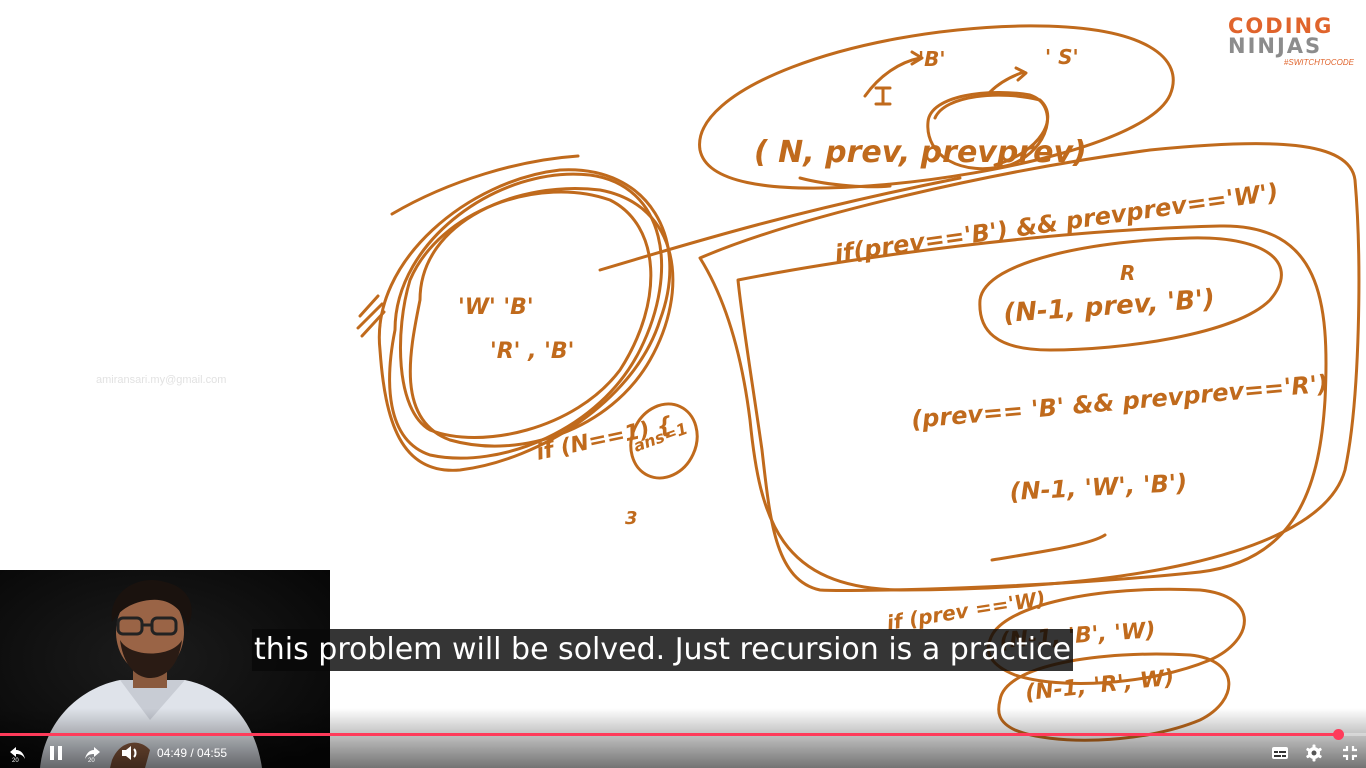 The width and height of the screenshot is (1366, 768). I want to click on brand-line-2: NINJAS, so click(1275, 46).